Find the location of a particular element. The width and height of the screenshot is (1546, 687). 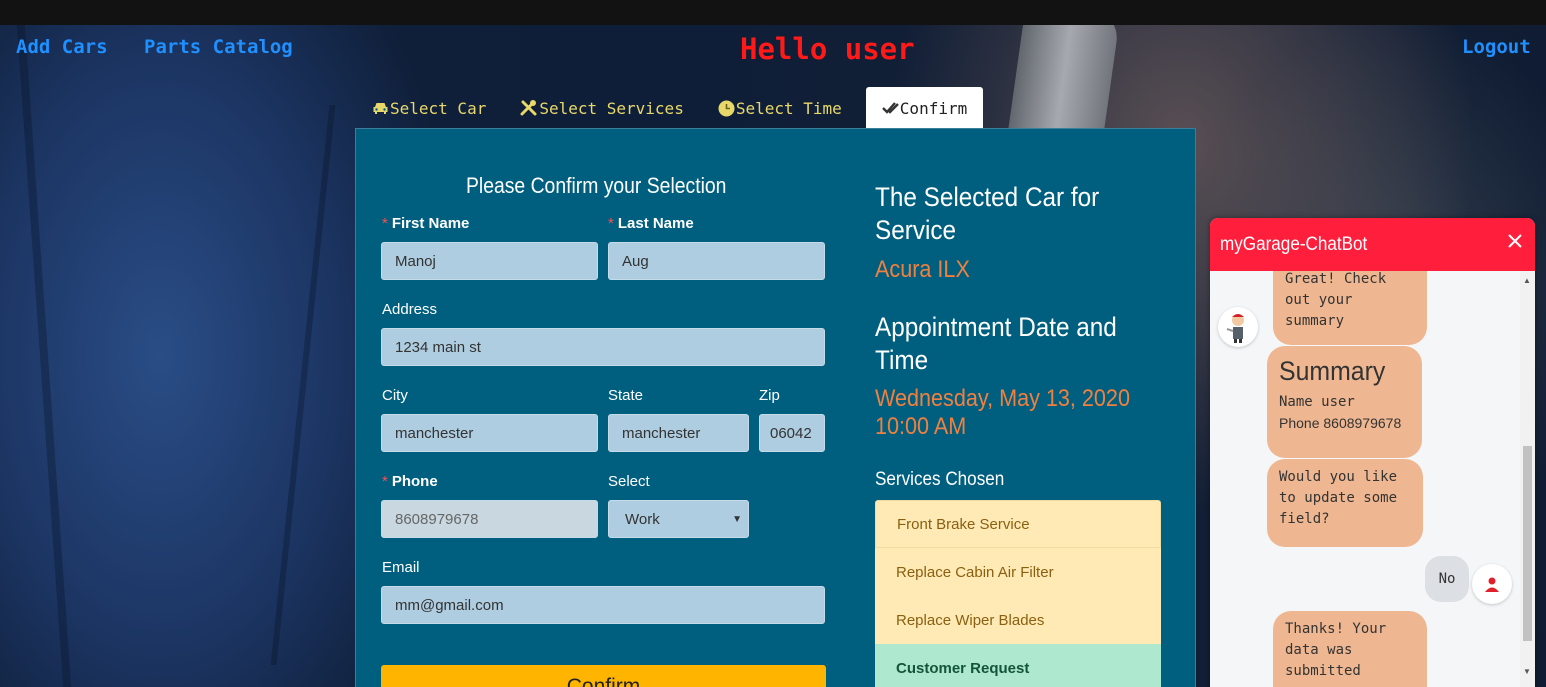

list-item: Replace Wiper Blades is located at coordinates (1018, 620).